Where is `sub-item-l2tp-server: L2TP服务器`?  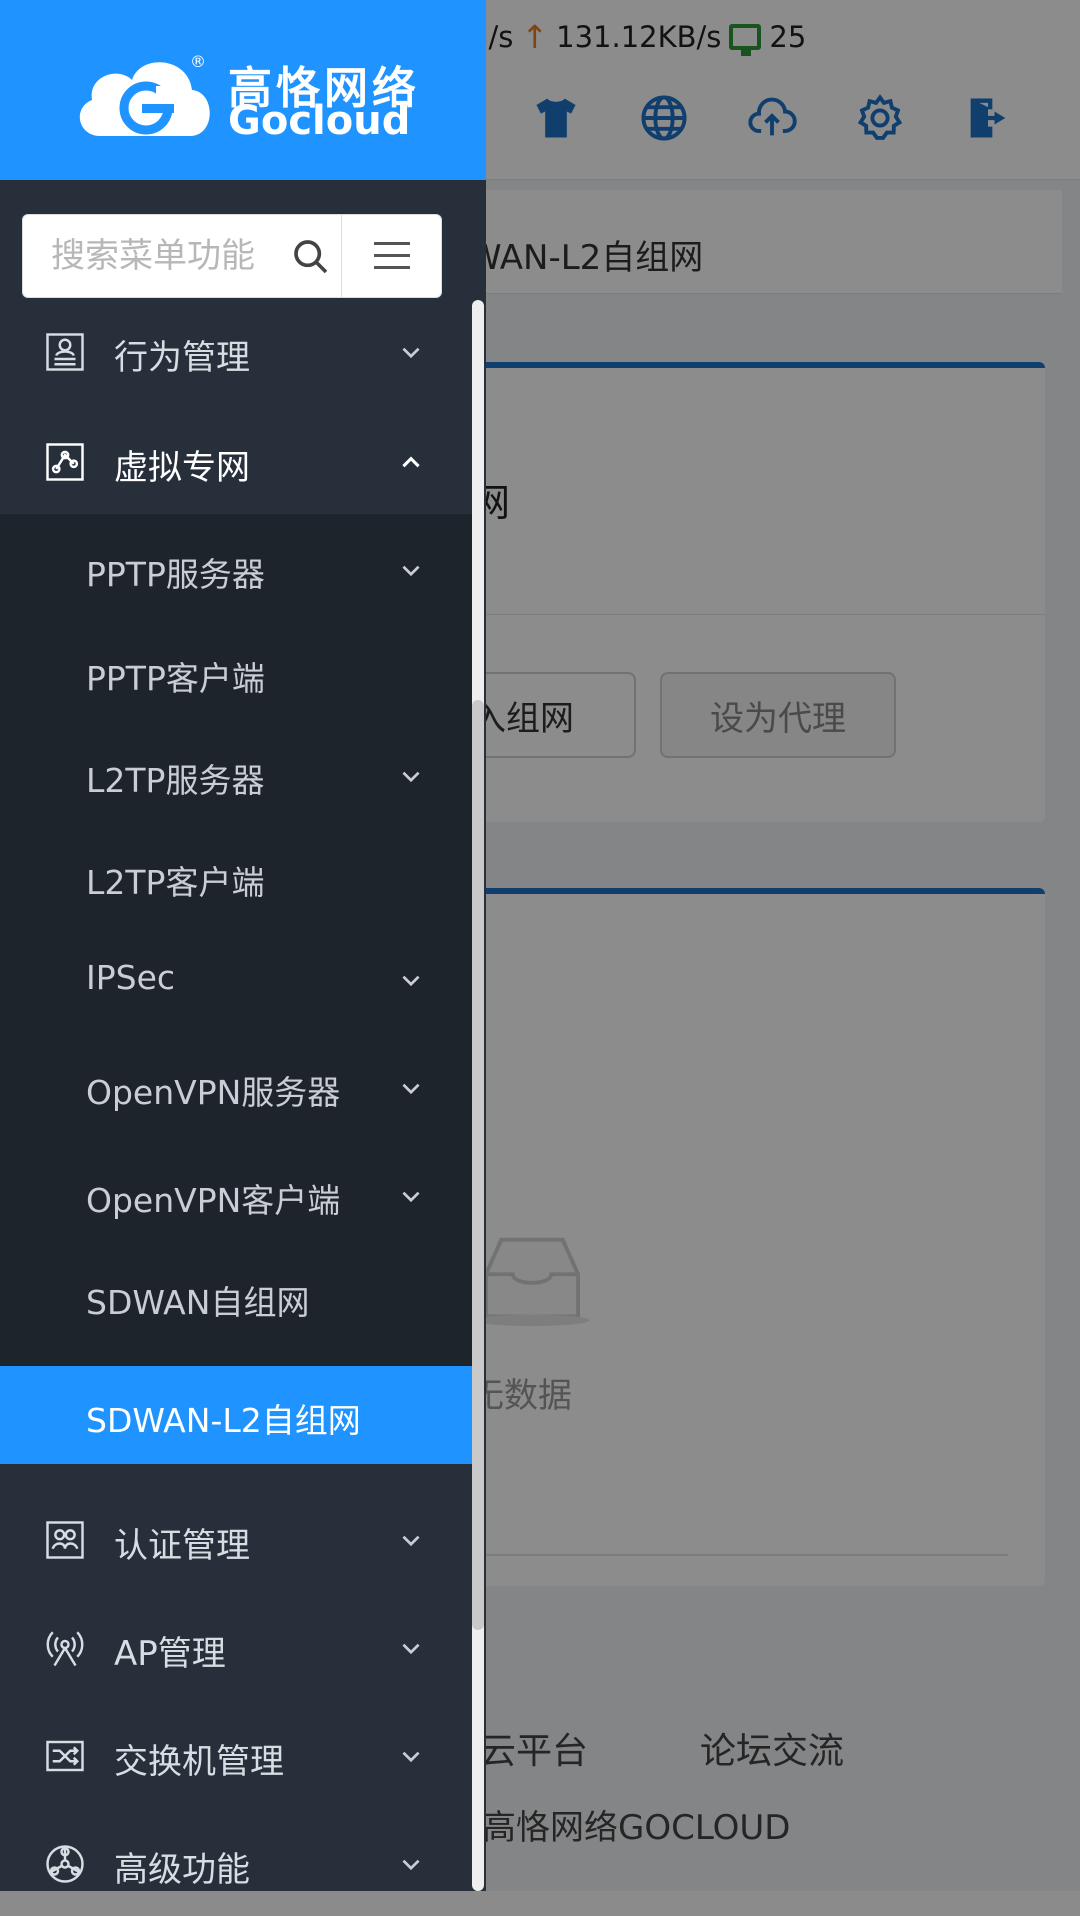
sub-item-l2tp-server: L2TP服务器 is located at coordinates (236, 772).